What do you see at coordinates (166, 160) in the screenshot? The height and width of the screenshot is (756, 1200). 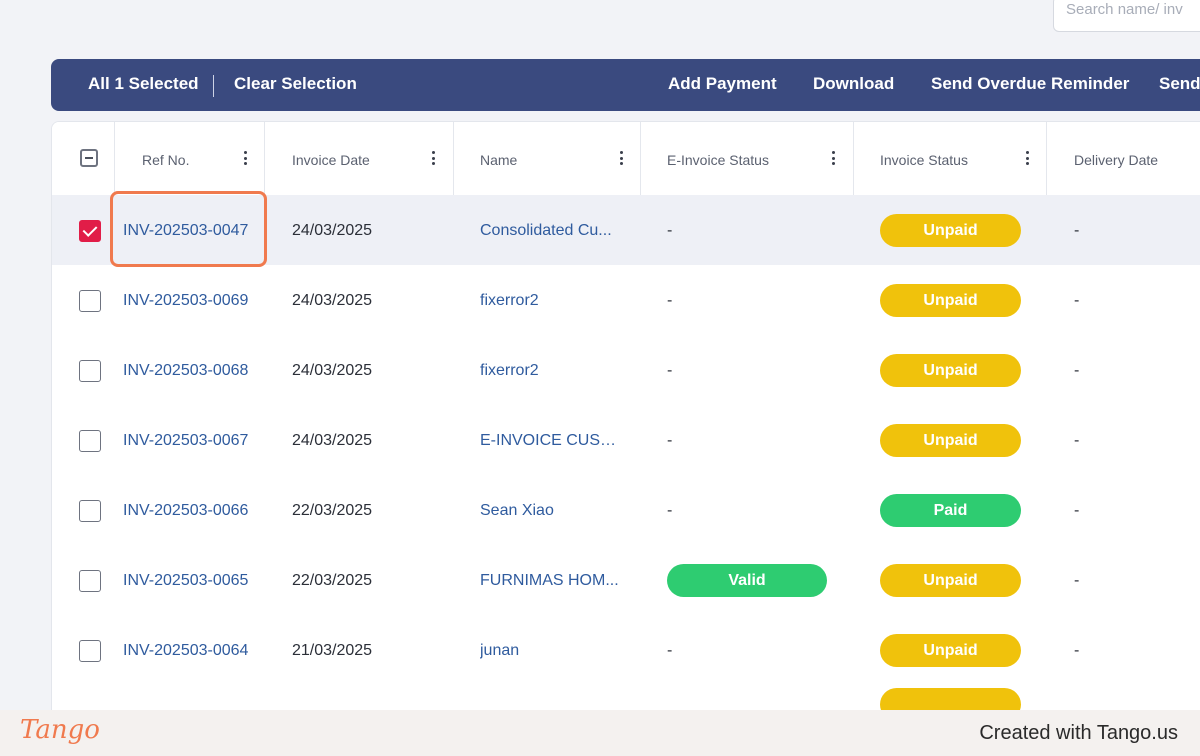 I see `column-ref-label: Ref No.` at bounding box center [166, 160].